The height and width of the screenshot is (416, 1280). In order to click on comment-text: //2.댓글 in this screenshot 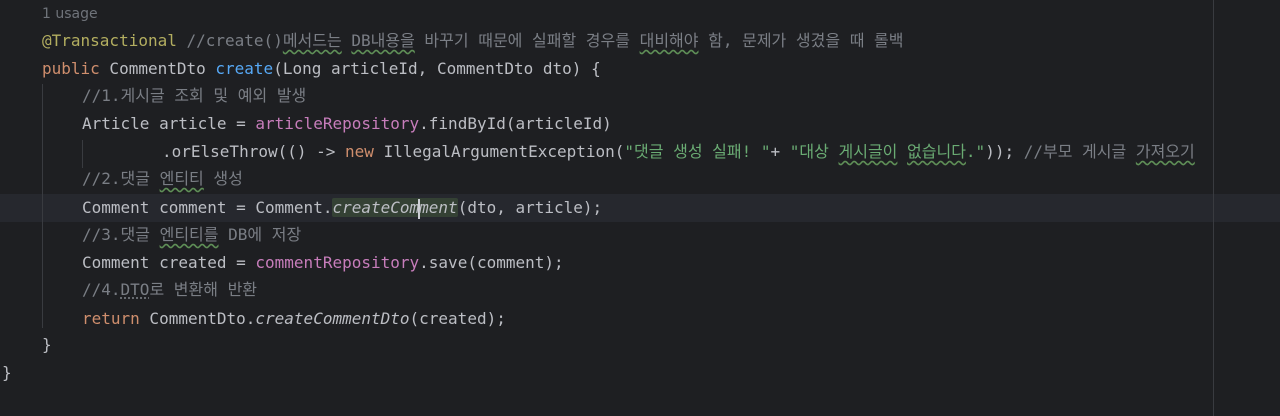, I will do `click(121, 178)`.